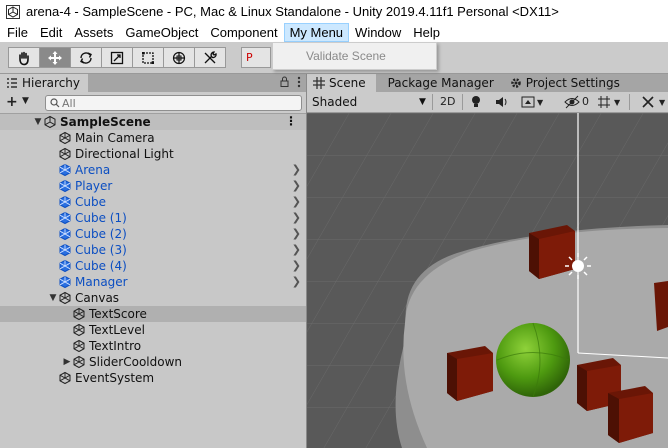 The image size is (668, 448). I want to click on hierarchy-row-canvas: ▼ Canvas, so click(153, 298).